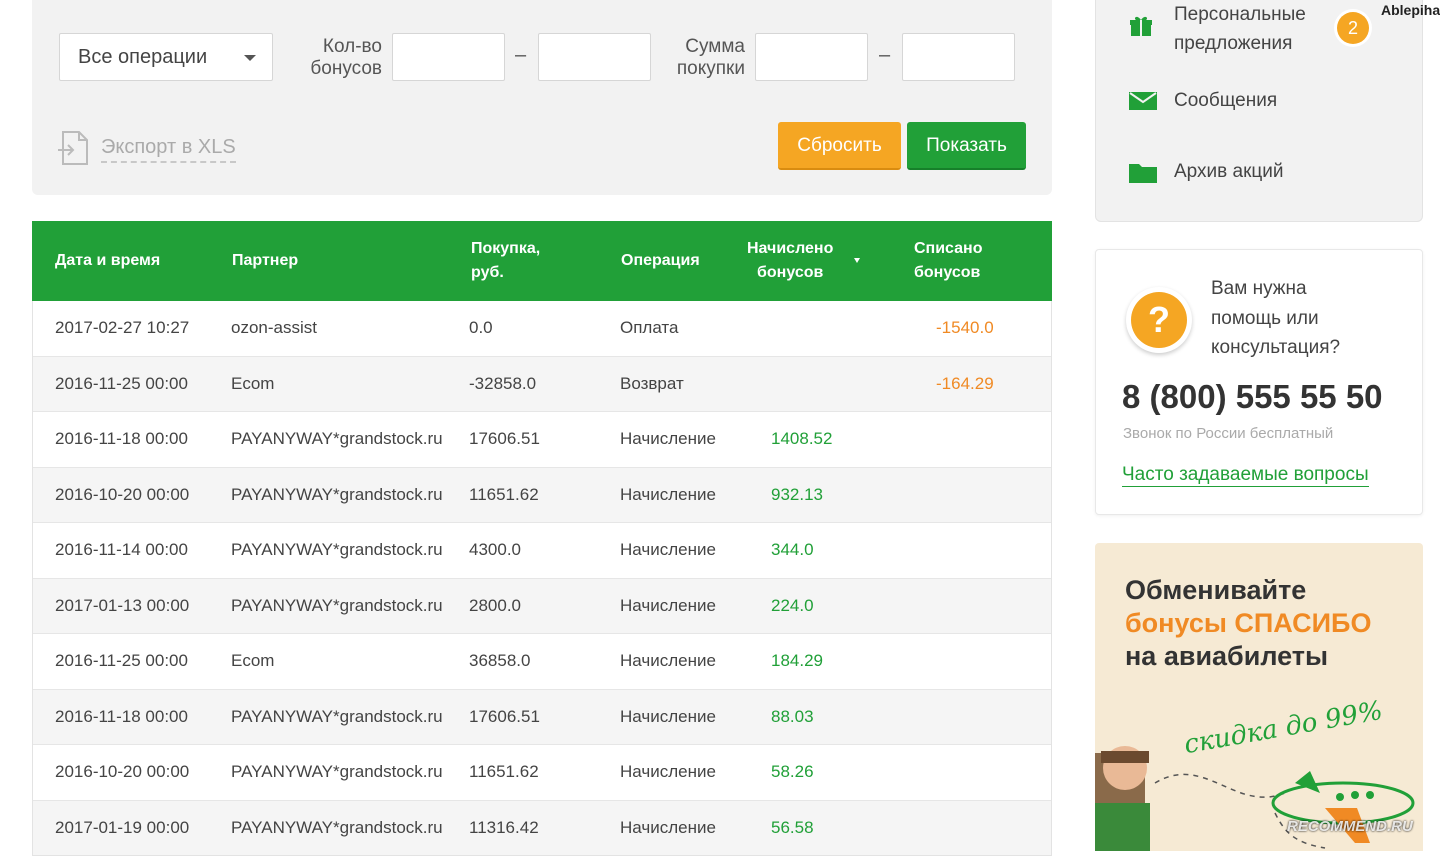 This screenshot has height=856, width=1440. I want to click on col-earned-label-line1: Начислено, so click(790, 248).